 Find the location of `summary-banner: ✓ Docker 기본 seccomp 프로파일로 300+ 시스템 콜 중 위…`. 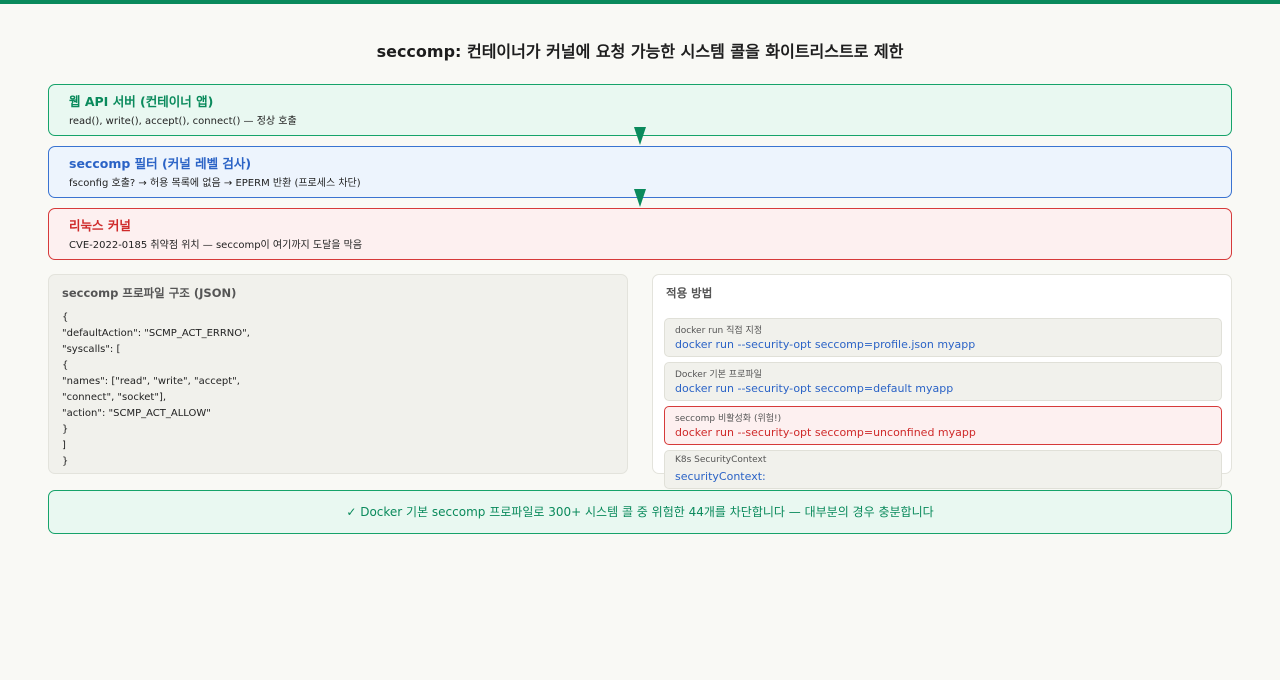

summary-banner: ✓ Docker 기본 seccomp 프로파일로 300+ 시스템 콜 중 위… is located at coordinates (640, 512).